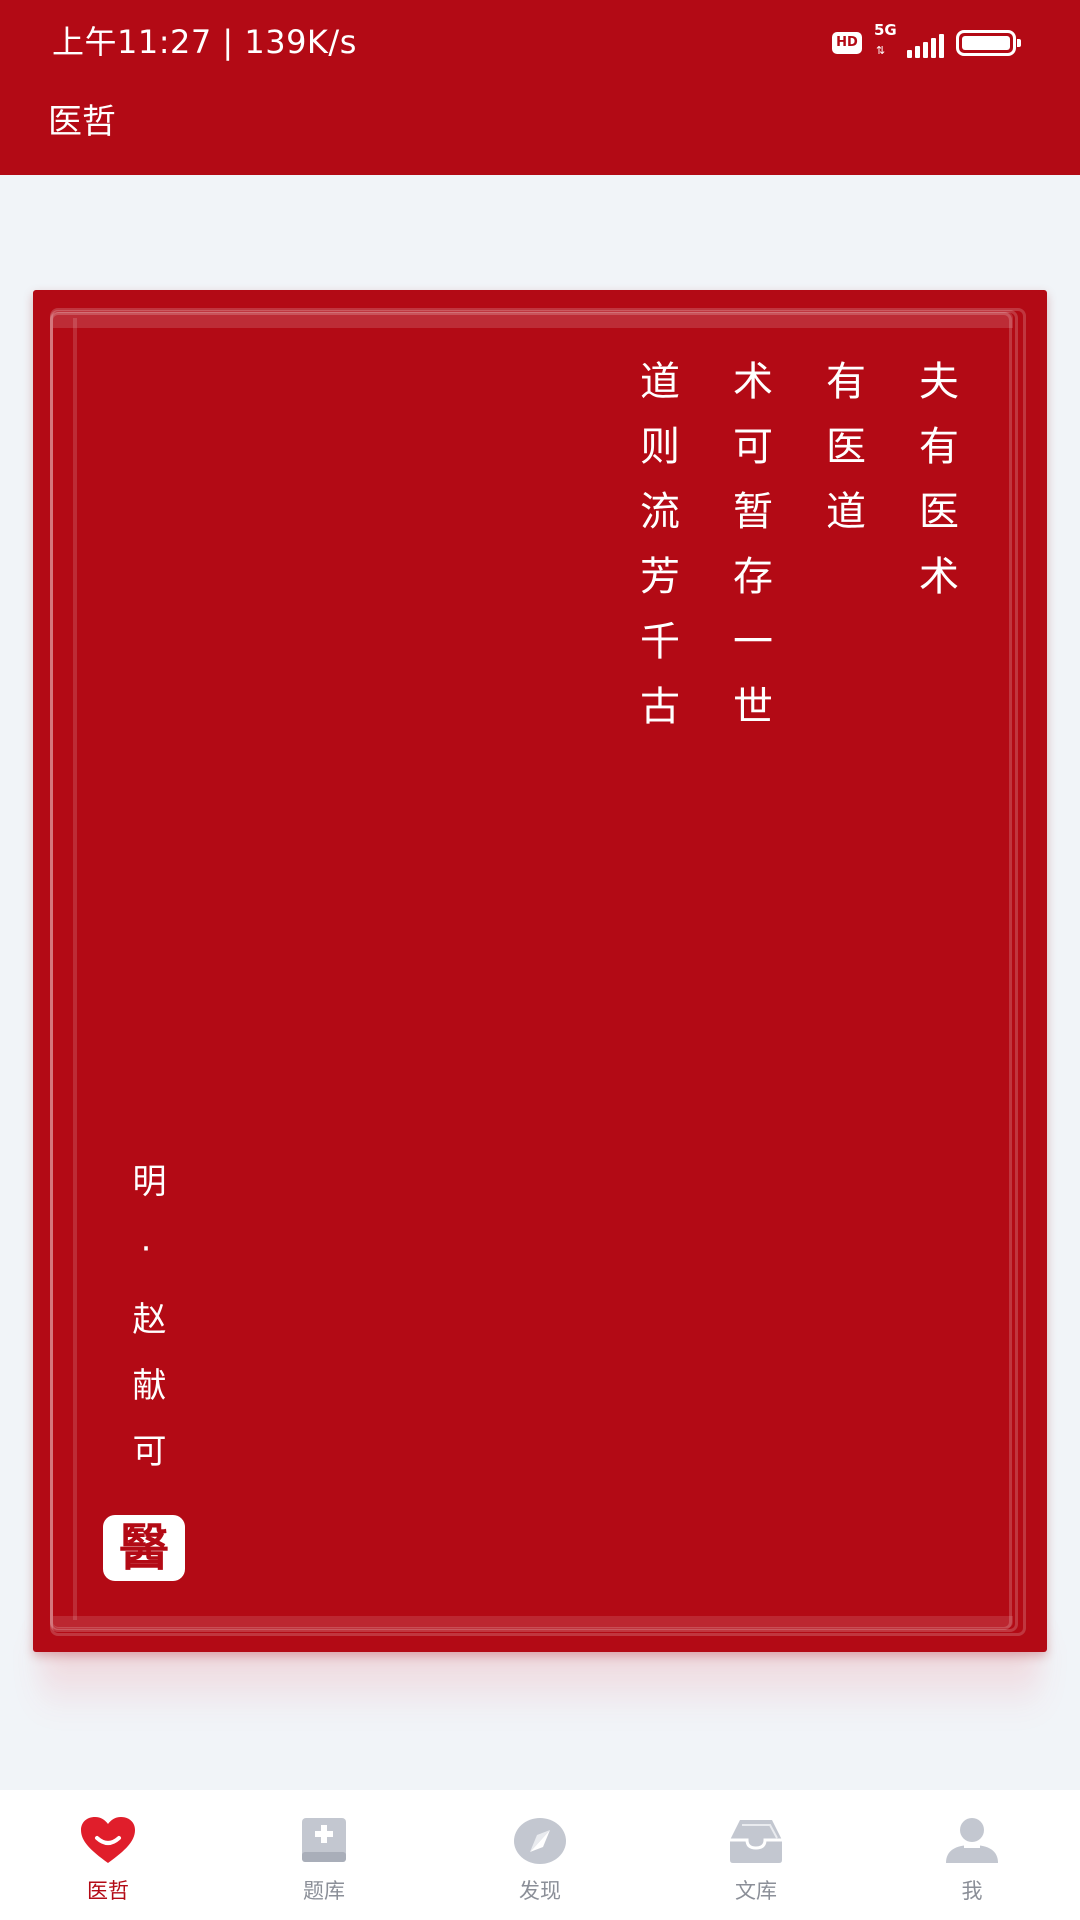  I want to click on top-bar: 上午11:27 | 139K/s HD 5G ⇅ 医哲, so click(540, 87).